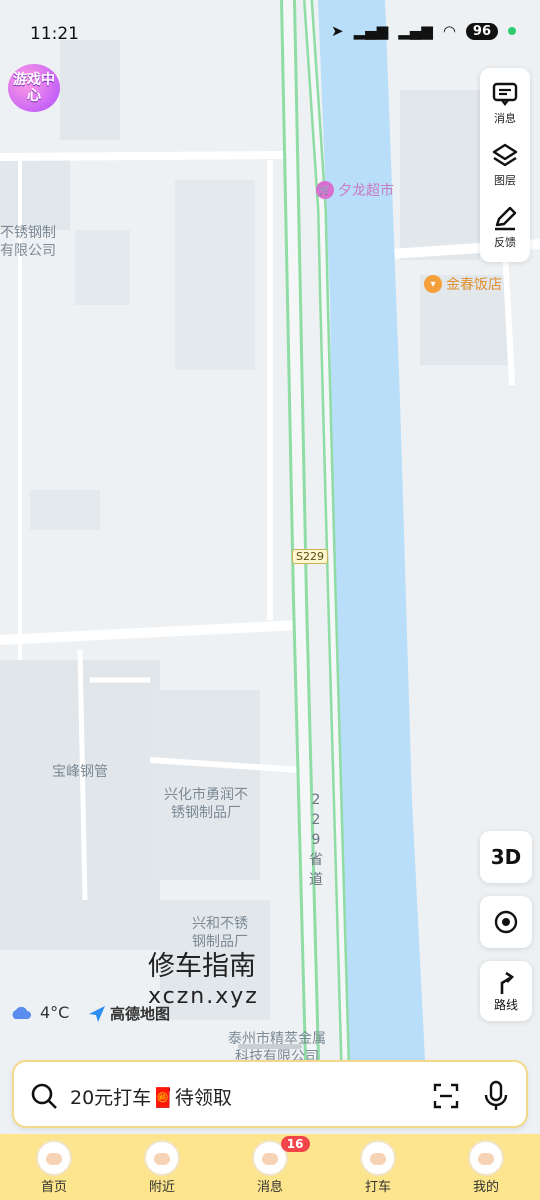 This screenshot has width=540, height=1200. What do you see at coordinates (162, 1158) in the screenshot?
I see `nearby-sheep-icon` at bounding box center [162, 1158].